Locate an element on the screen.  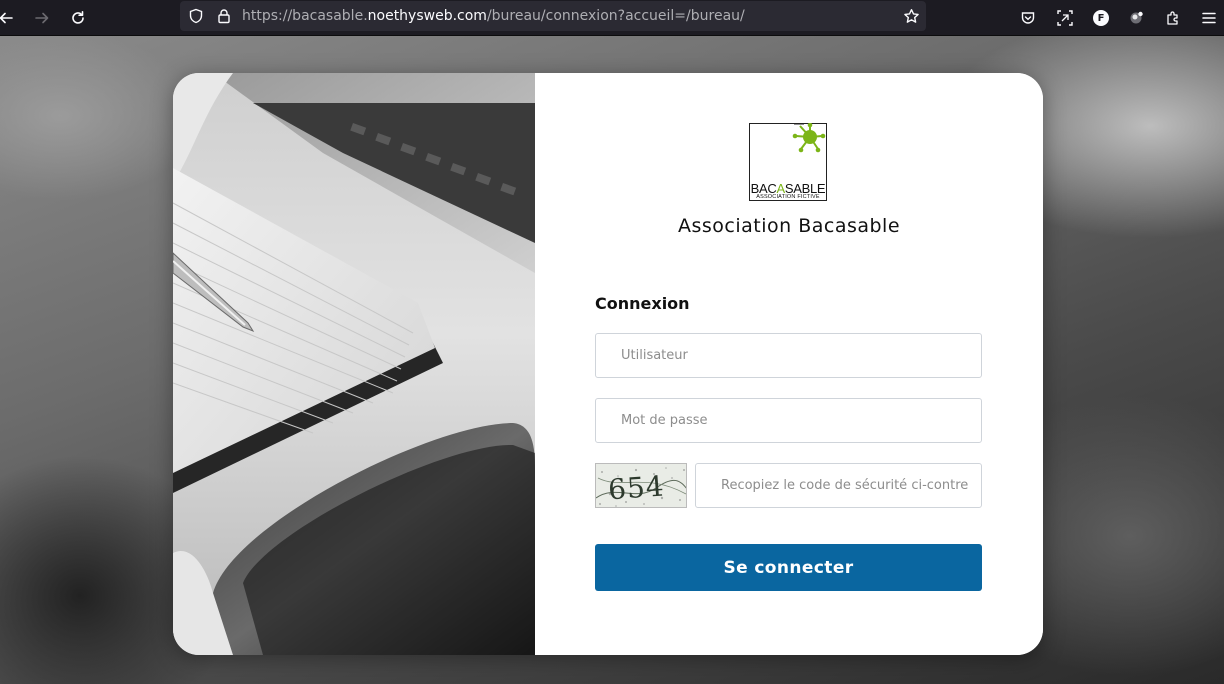
organization-name: Association Bacasable is located at coordinates (789, 226).